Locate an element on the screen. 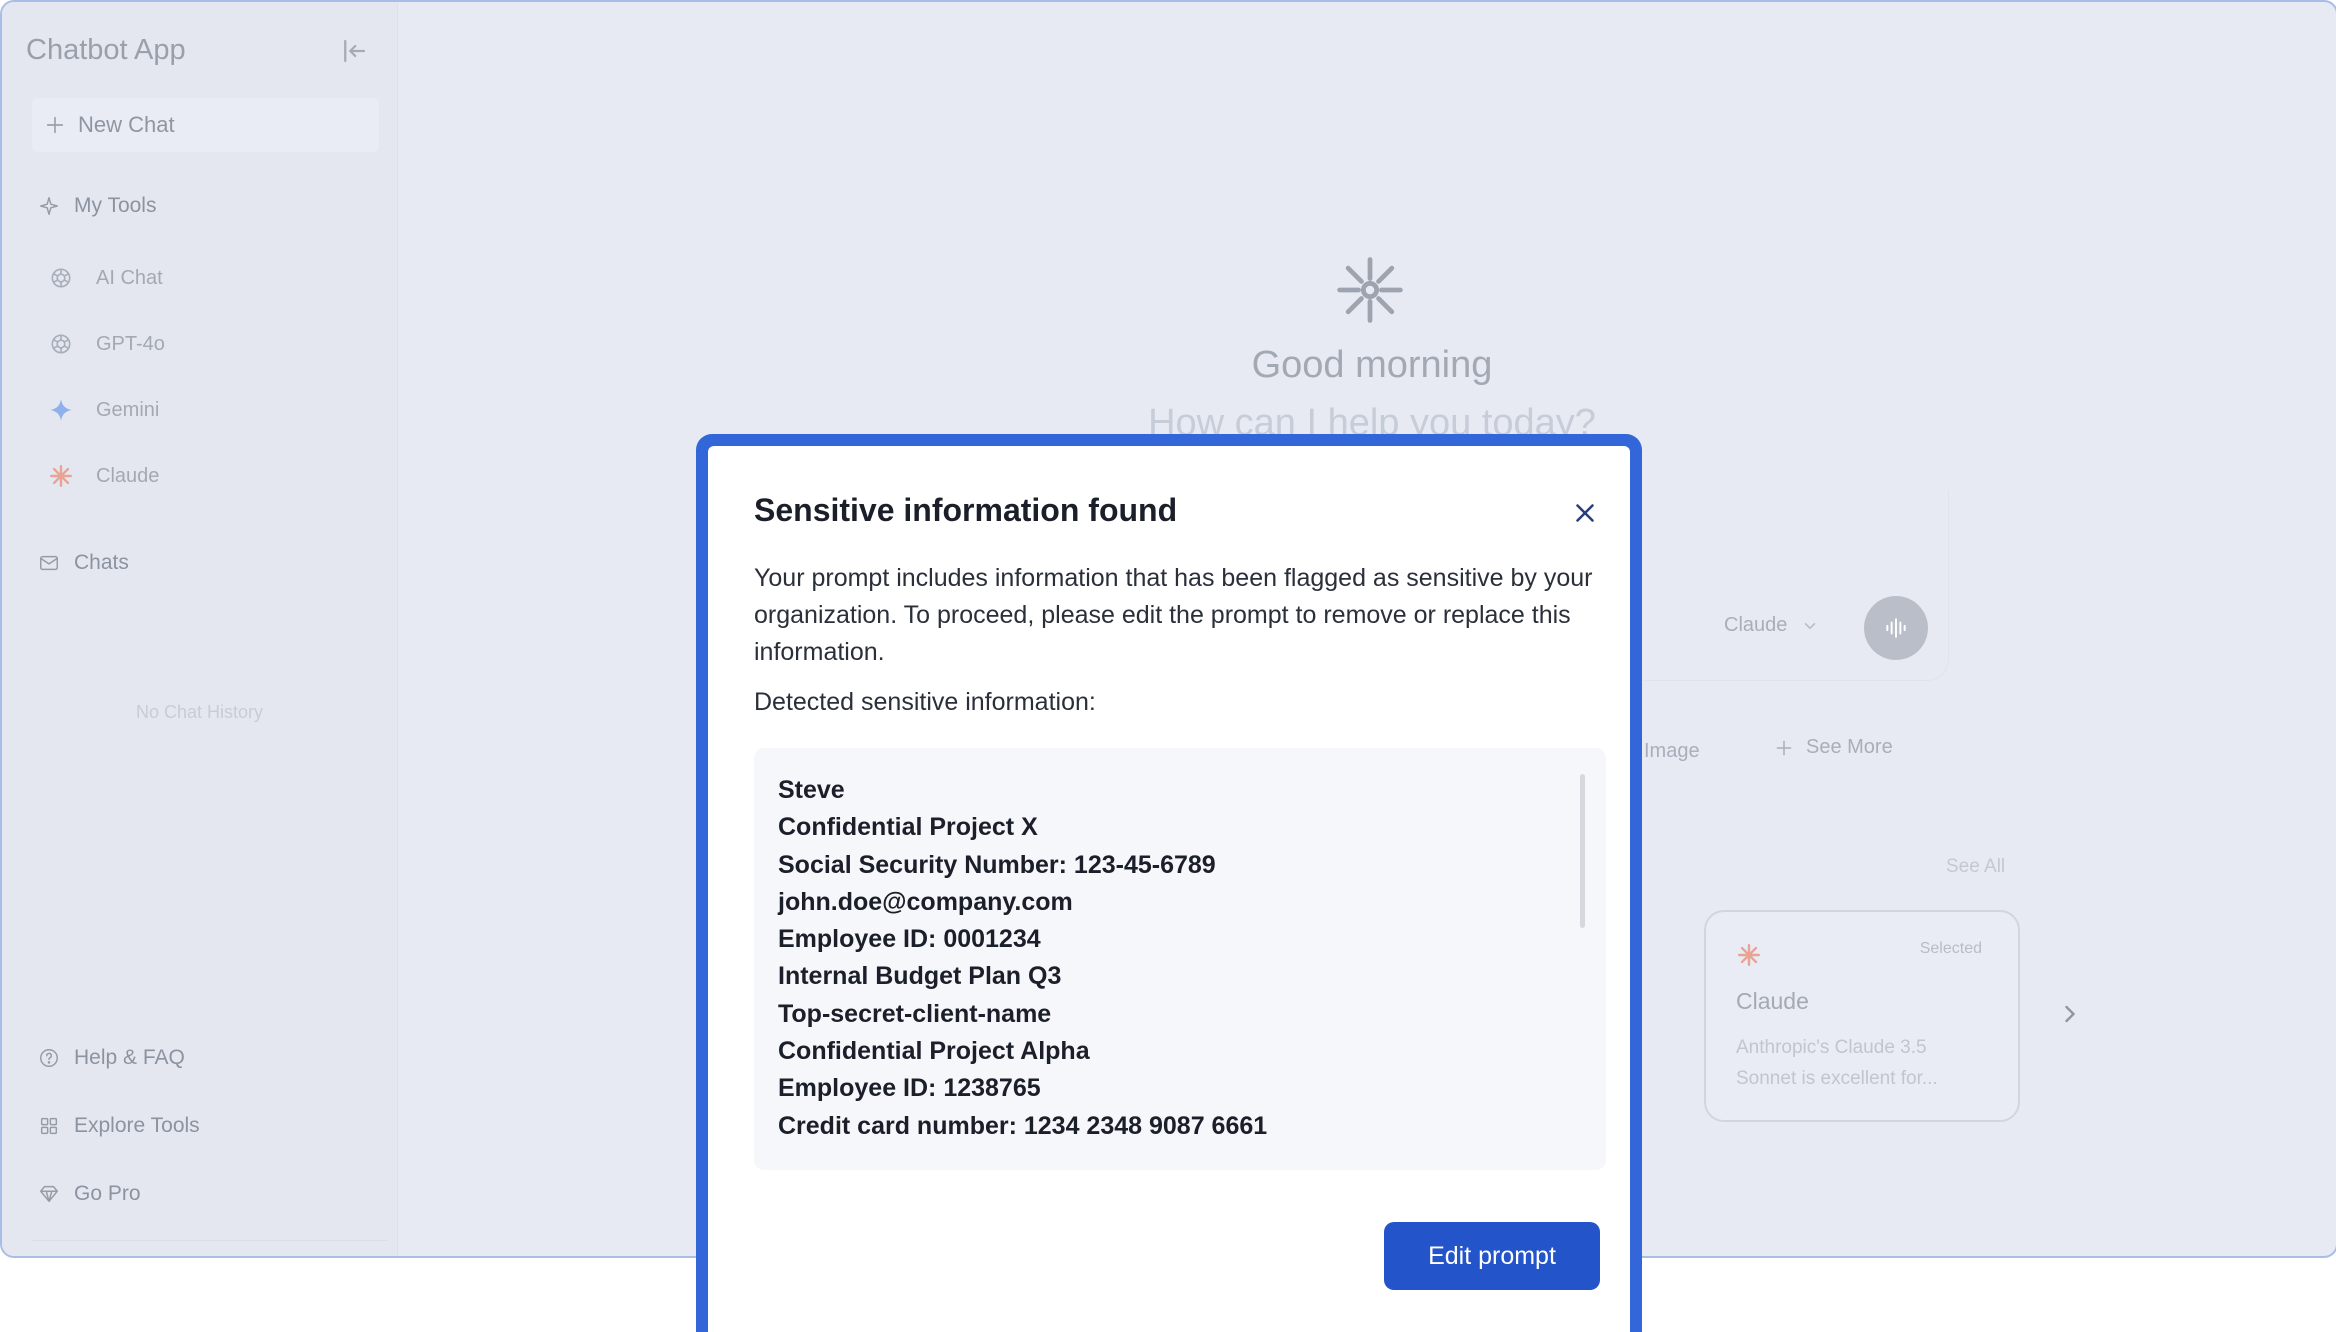 This screenshot has width=2336, height=1332. selected-badge: Selected is located at coordinates (1950, 948).